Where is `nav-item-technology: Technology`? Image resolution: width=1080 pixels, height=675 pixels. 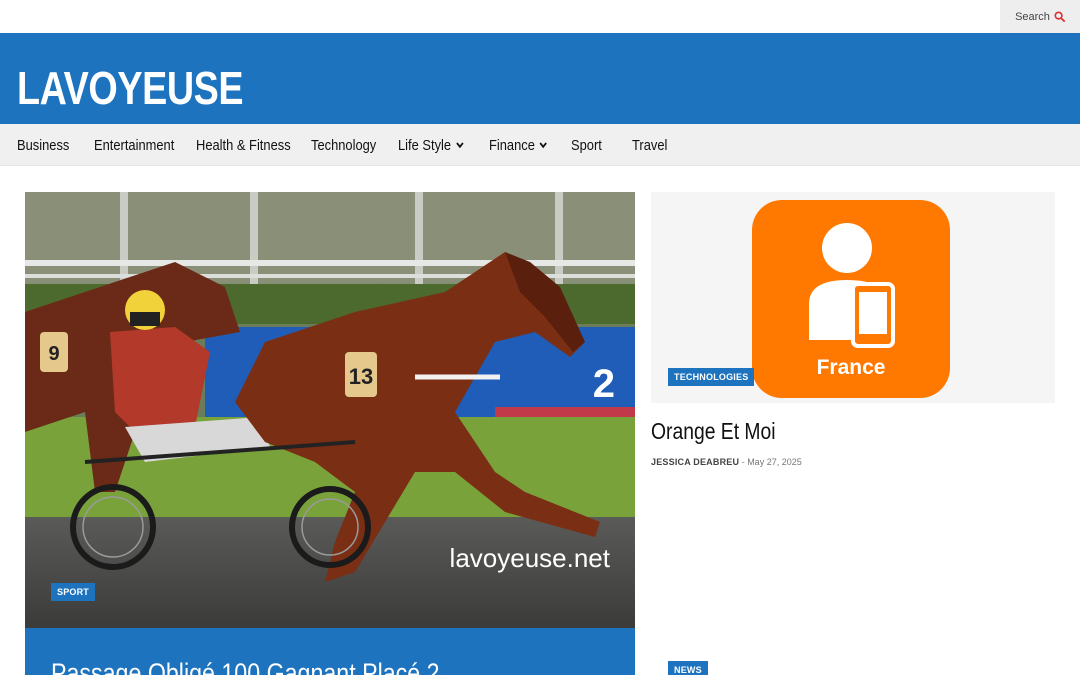 nav-item-technology: Technology is located at coordinates (343, 145).